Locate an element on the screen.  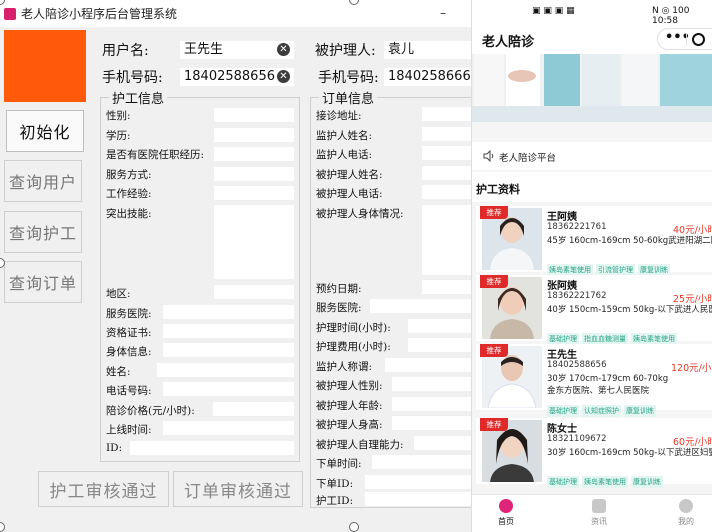
tab-news: 资讯 is located at coordinates (599, 513).